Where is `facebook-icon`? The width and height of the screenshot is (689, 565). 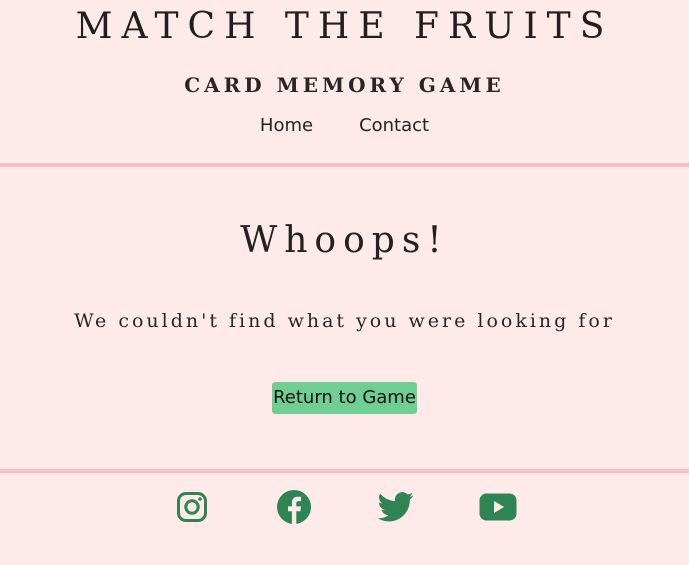
facebook-icon is located at coordinates (294, 507).